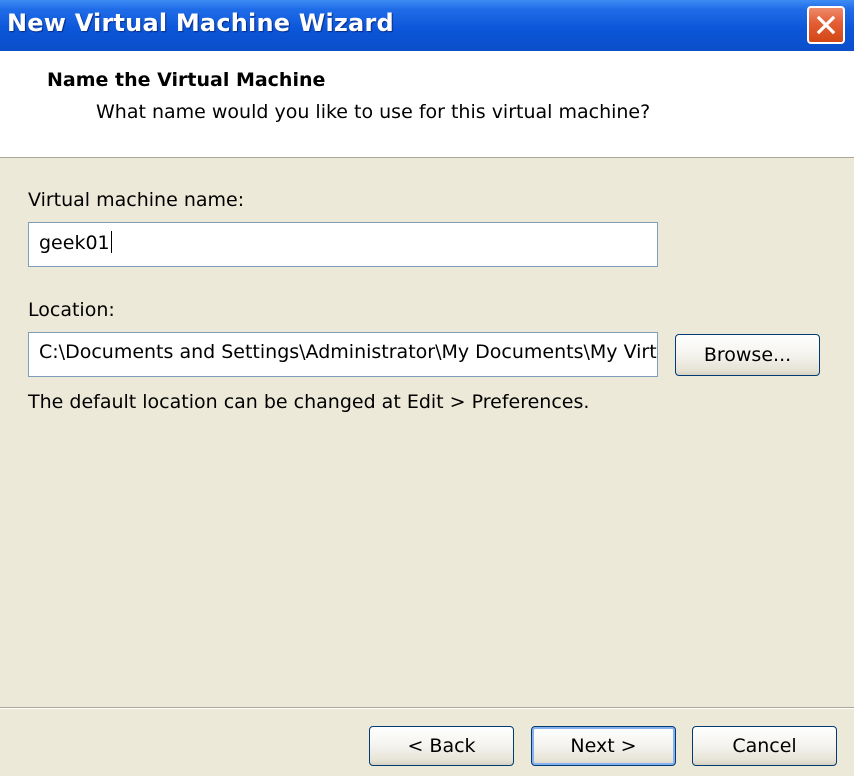 The height and width of the screenshot is (776, 854). What do you see at coordinates (71, 310) in the screenshot?
I see `location-label: Location:` at bounding box center [71, 310].